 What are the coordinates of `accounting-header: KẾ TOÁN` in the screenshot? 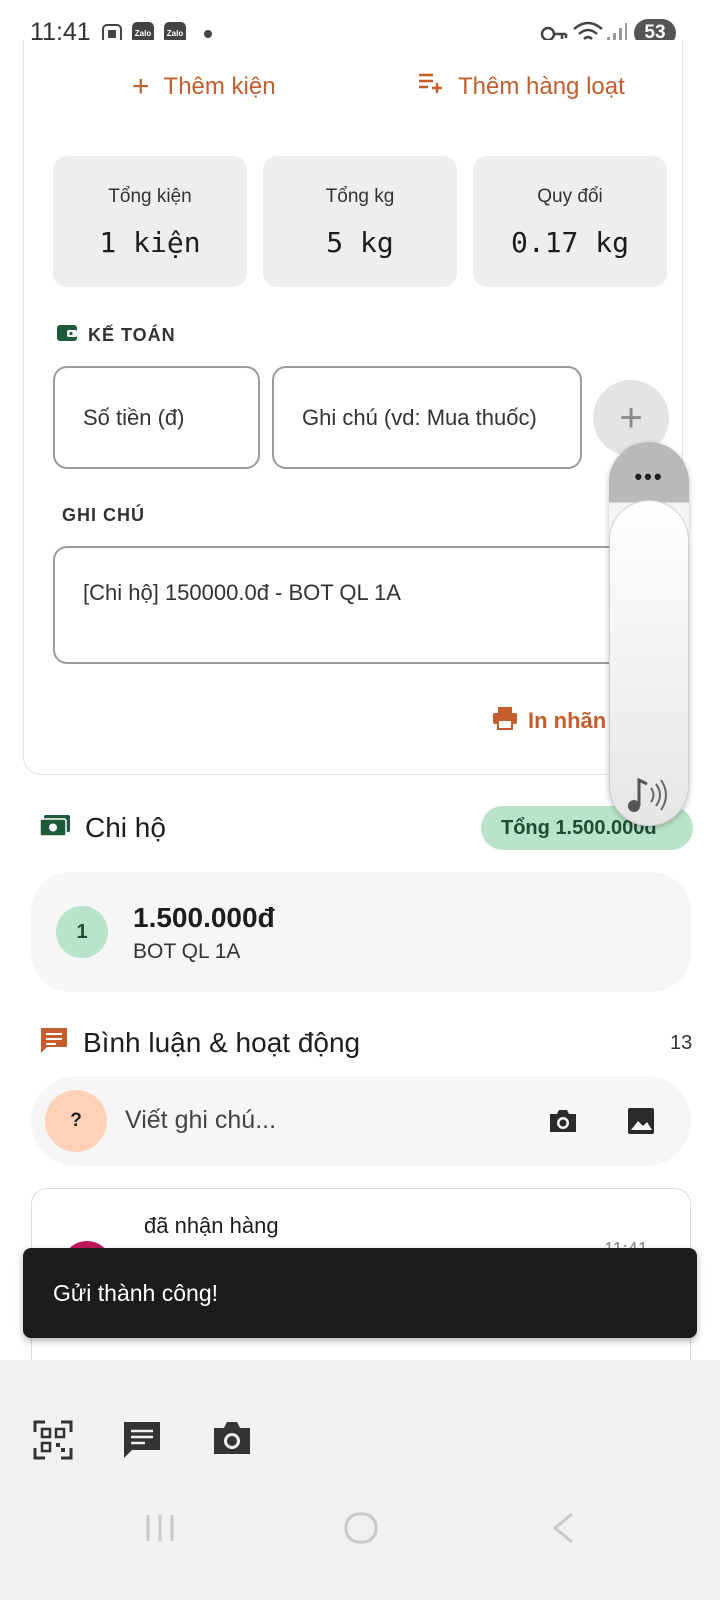 It's located at (116, 335).